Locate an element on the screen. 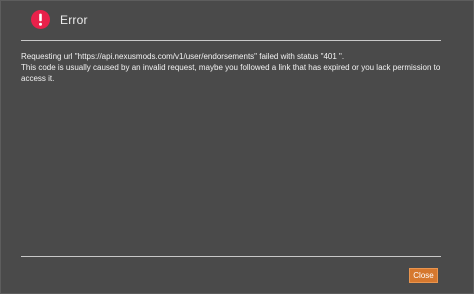 This screenshot has height=294, width=474. error-circle-icon is located at coordinates (40, 19).